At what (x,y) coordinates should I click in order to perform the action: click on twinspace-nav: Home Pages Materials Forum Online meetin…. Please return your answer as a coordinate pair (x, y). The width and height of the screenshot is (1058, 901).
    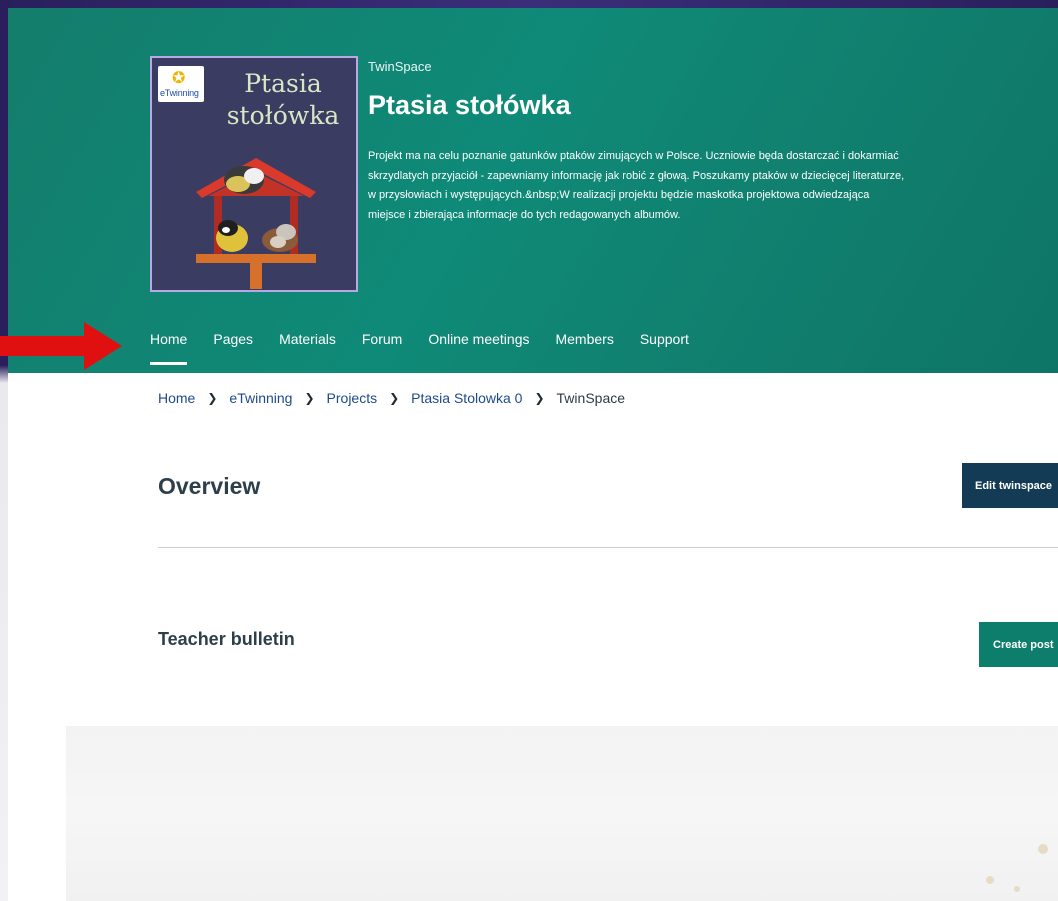
    Looking at the image, I should click on (419, 343).